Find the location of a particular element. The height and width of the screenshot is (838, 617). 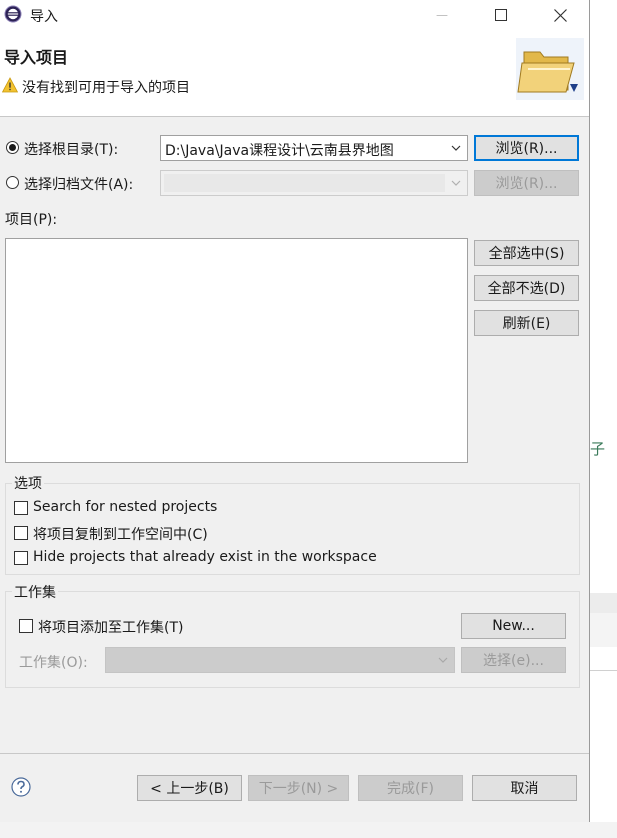

maximize-icon is located at coordinates (501, 15).